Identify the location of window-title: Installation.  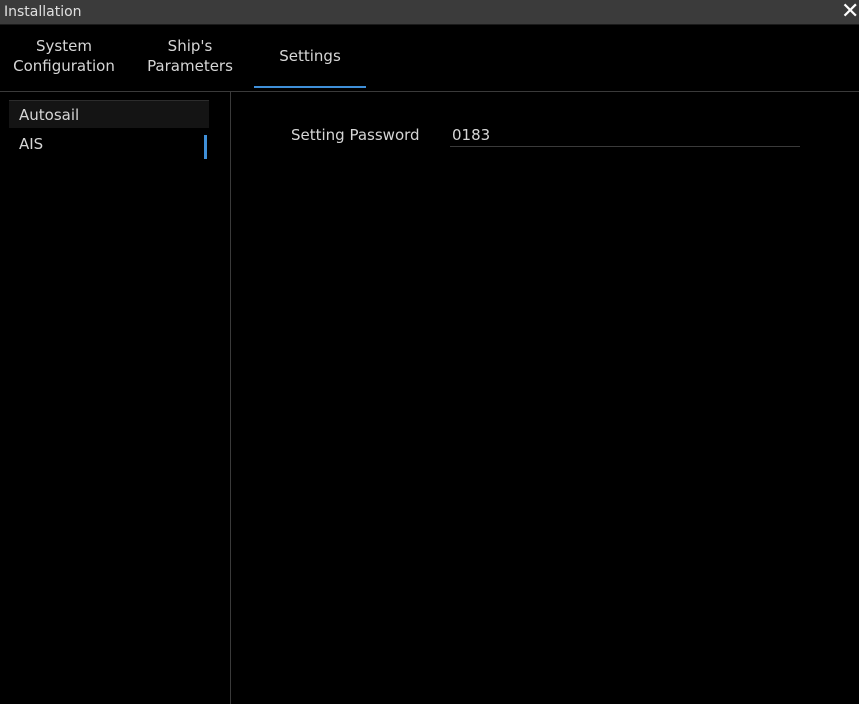
(43, 12).